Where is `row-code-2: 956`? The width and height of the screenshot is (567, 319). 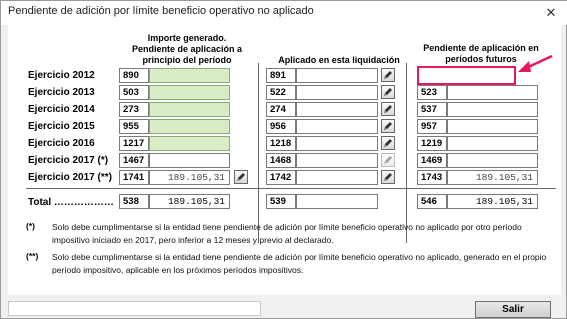 row-code-2: 956 is located at coordinates (281, 126).